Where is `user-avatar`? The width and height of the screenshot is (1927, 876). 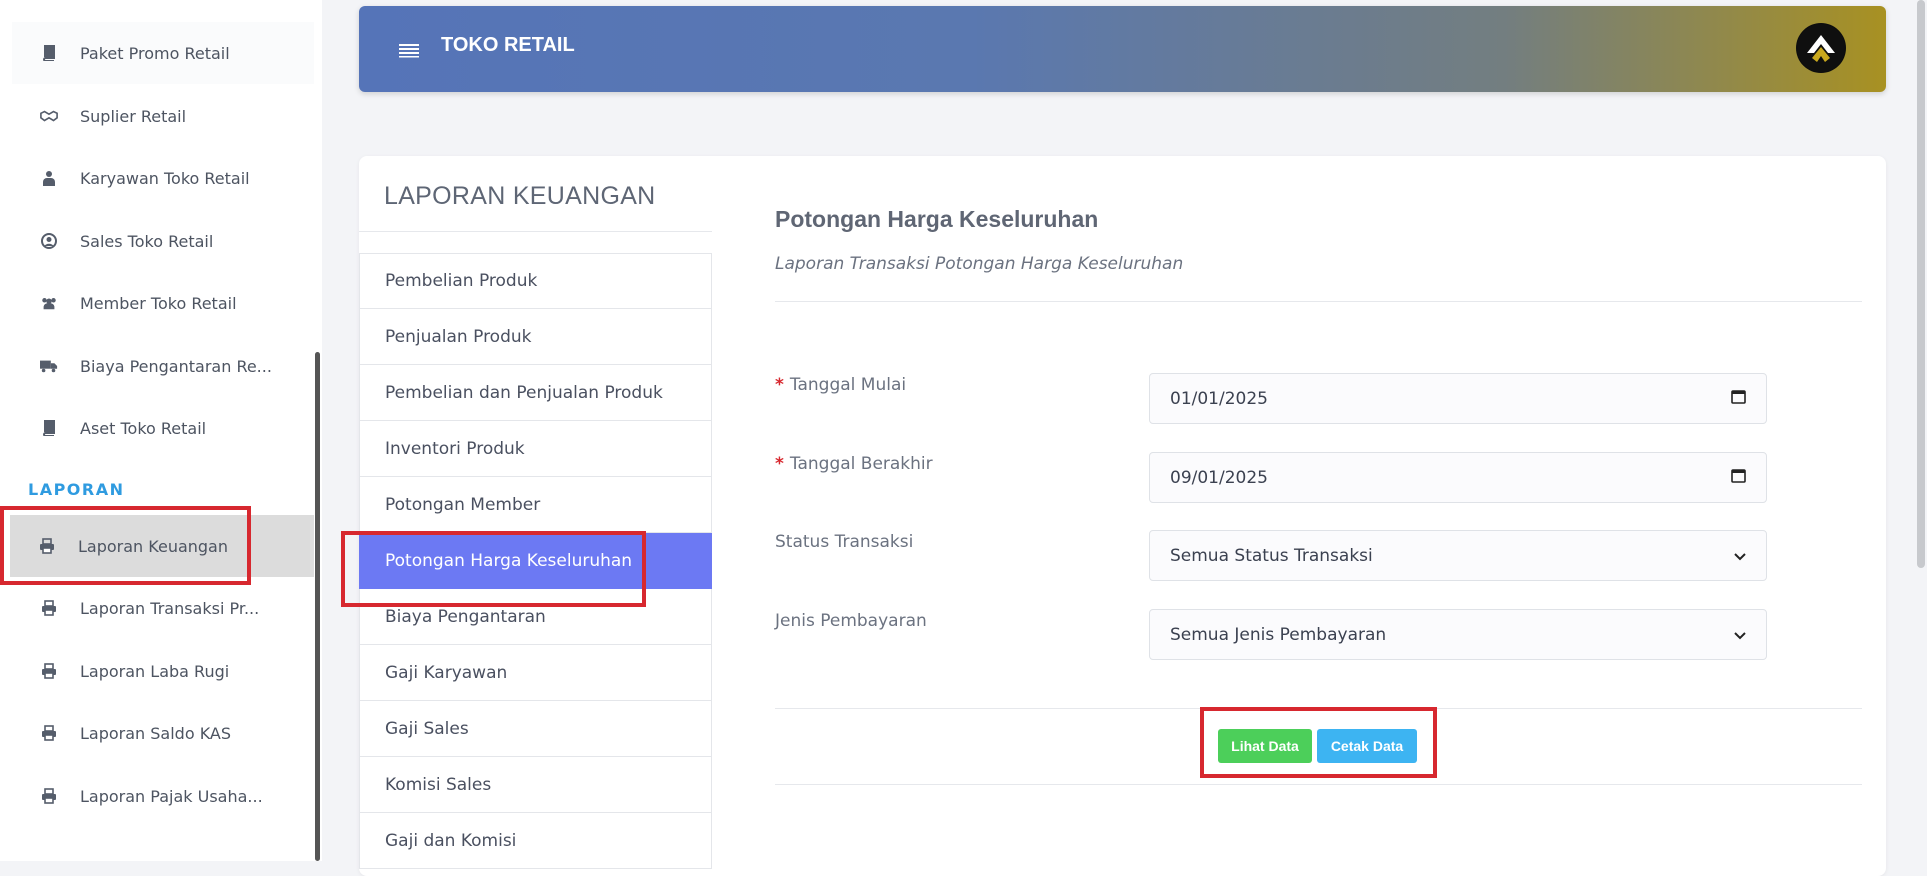
user-avatar is located at coordinates (1821, 48).